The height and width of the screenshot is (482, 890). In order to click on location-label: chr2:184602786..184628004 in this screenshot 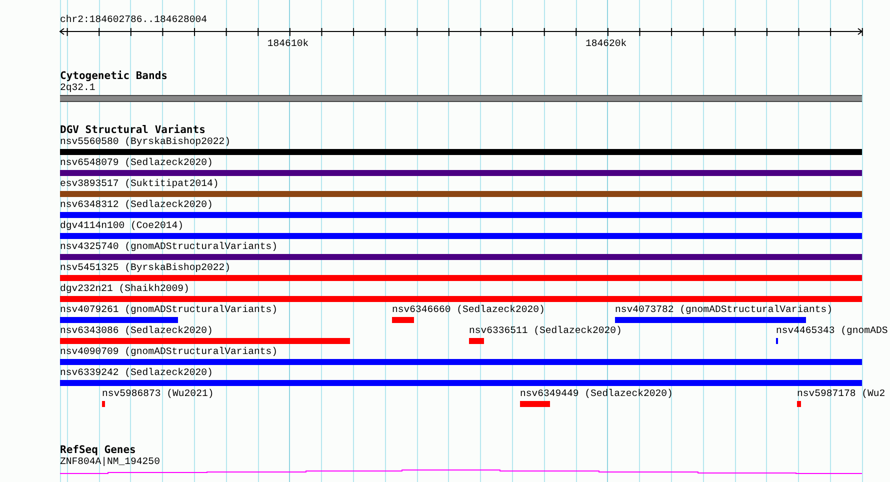, I will do `click(133, 20)`.